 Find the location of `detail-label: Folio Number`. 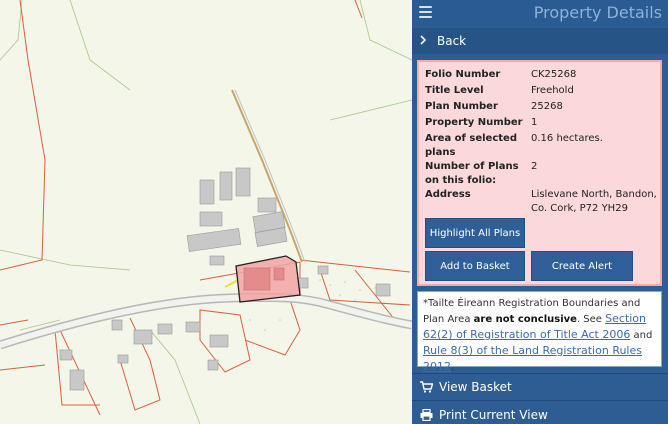

detail-label: Folio Number is located at coordinates (463, 74).